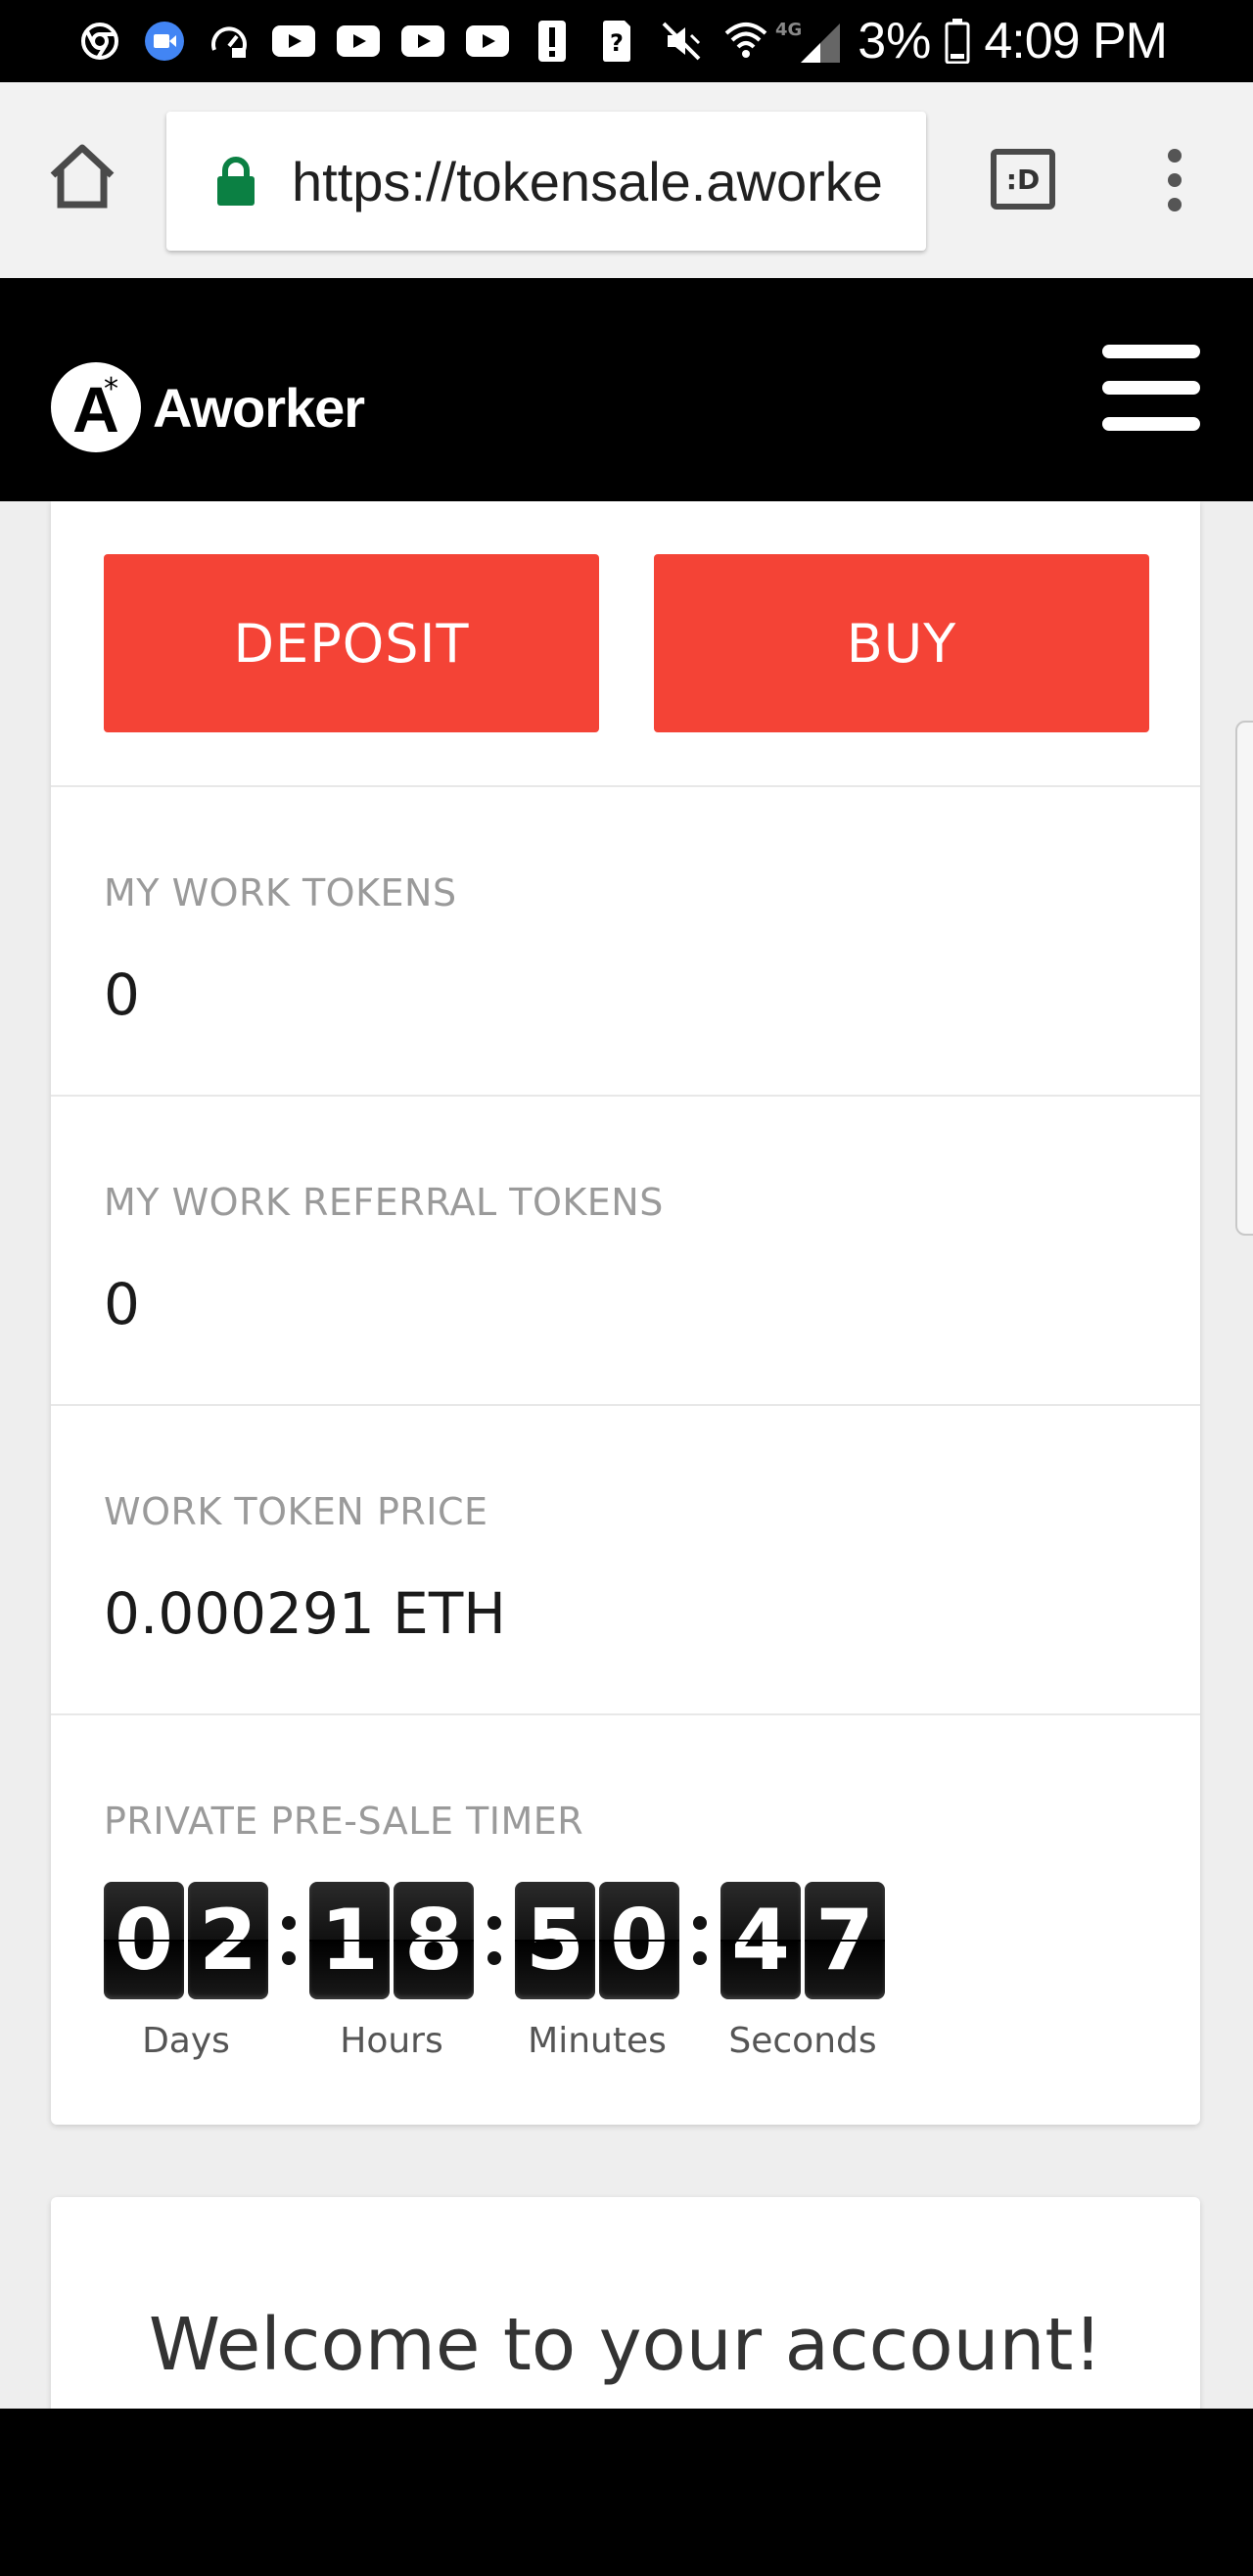 This screenshot has width=1253, height=2576. Describe the element at coordinates (122, 994) in the screenshot. I see `stat-value-work-tokens: 0` at that location.